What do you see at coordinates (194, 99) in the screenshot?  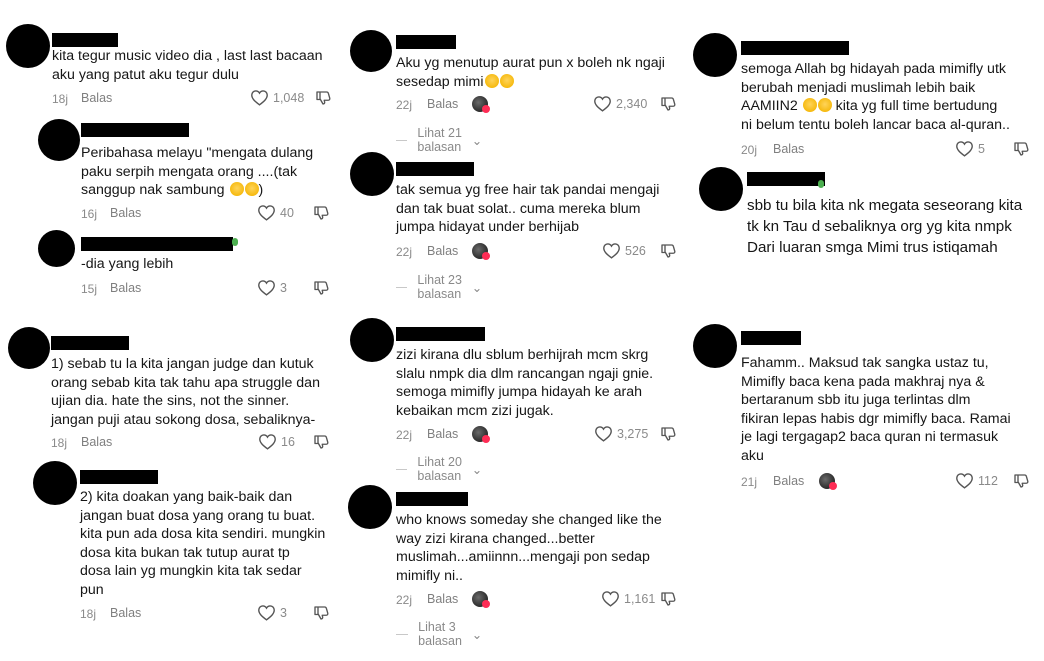 I see `comment-meta: 18j Balas 1,048` at bounding box center [194, 99].